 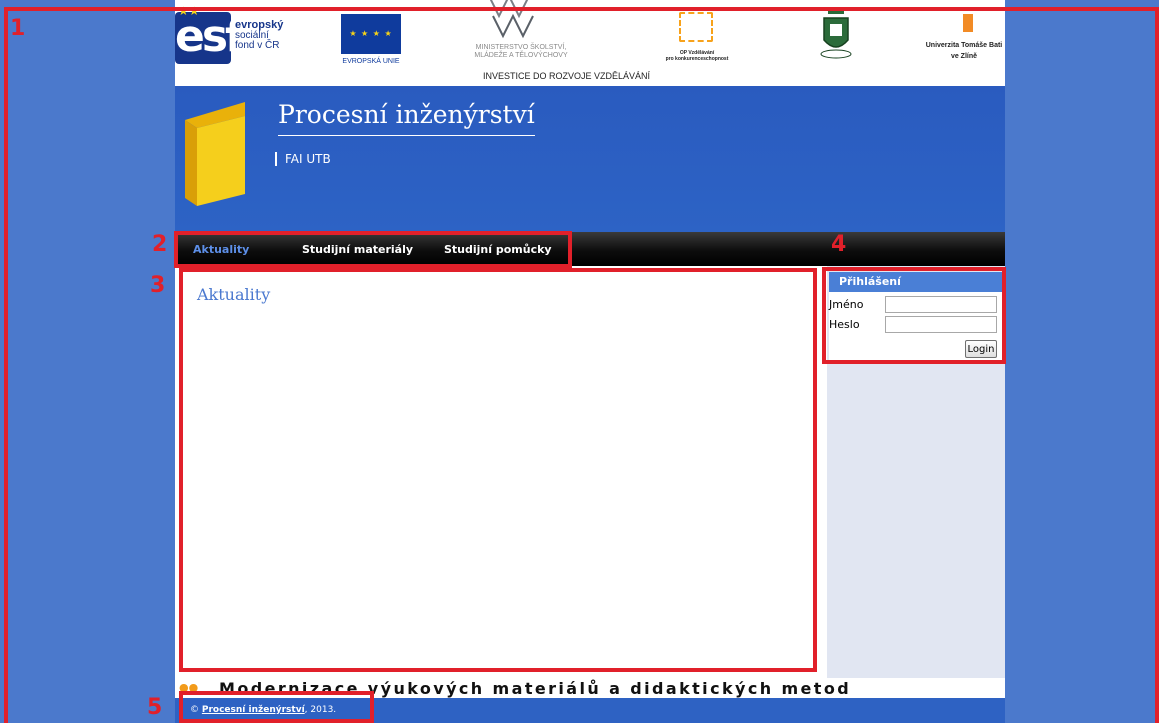 What do you see at coordinates (18, 28) in the screenshot?
I see `annotation-number-1: 1` at bounding box center [18, 28].